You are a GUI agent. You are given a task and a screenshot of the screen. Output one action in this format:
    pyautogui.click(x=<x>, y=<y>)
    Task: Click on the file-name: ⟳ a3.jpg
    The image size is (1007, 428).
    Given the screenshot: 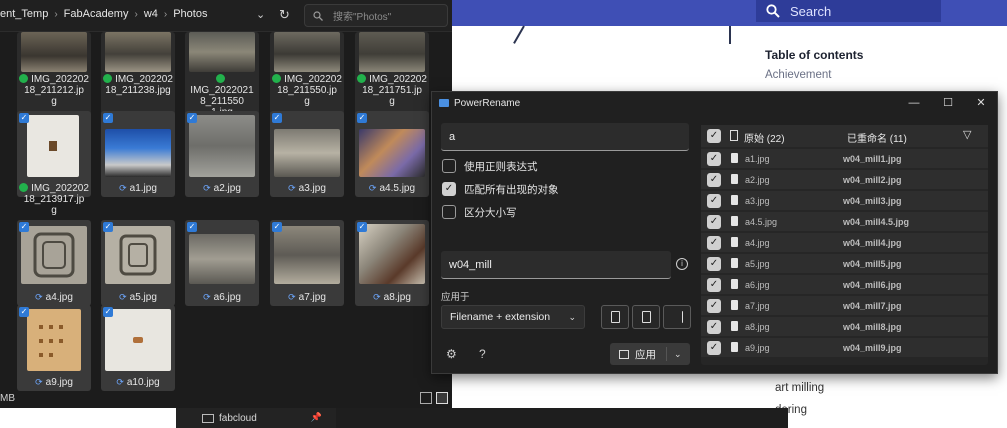 What is the action you would take?
    pyautogui.click(x=307, y=188)
    